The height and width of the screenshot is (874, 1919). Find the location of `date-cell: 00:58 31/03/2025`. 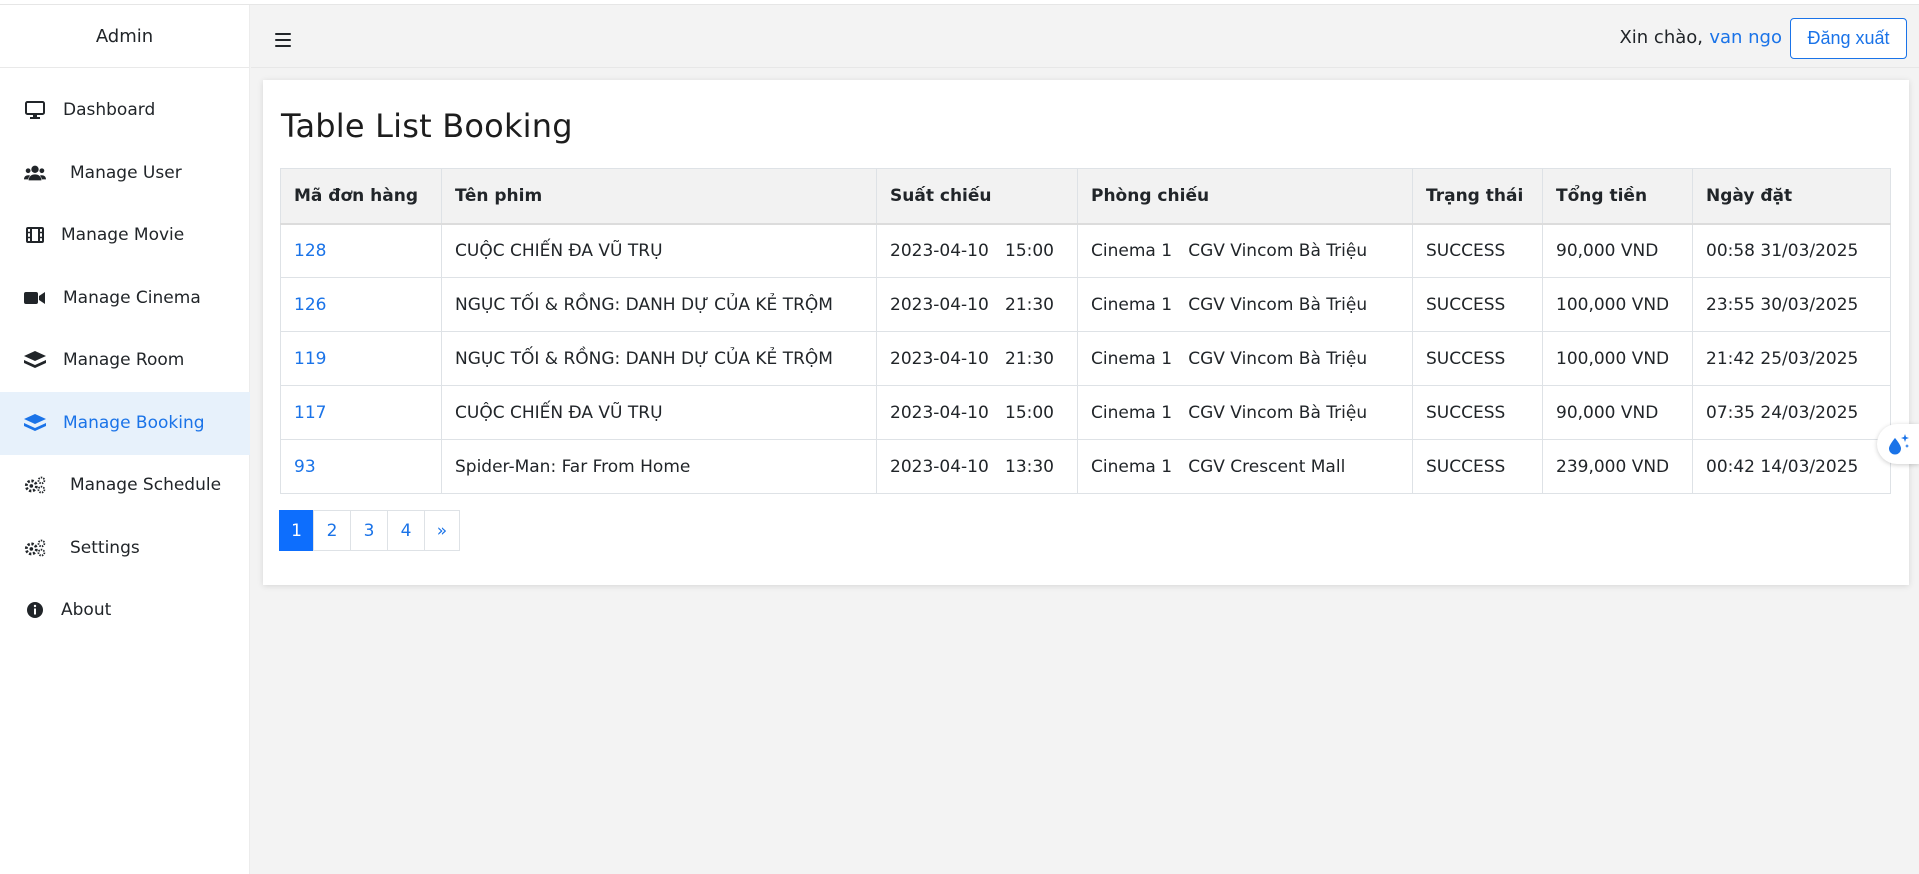

date-cell: 00:58 31/03/2025 is located at coordinates (1791, 250).